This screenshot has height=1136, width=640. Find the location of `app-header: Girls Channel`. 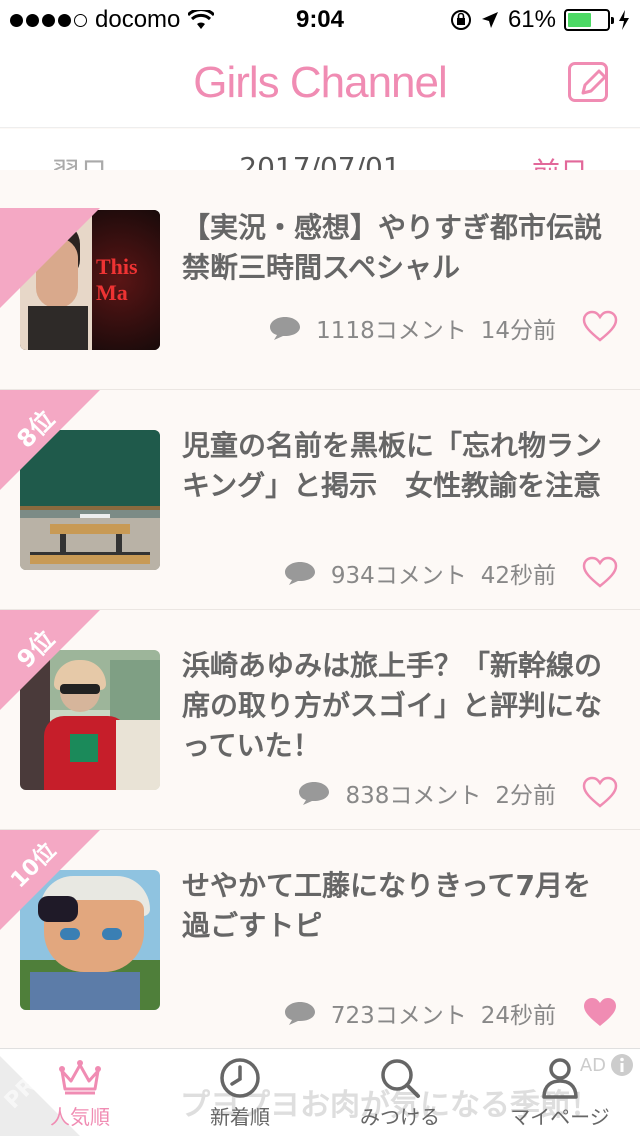

app-header: Girls Channel is located at coordinates (320, 84).